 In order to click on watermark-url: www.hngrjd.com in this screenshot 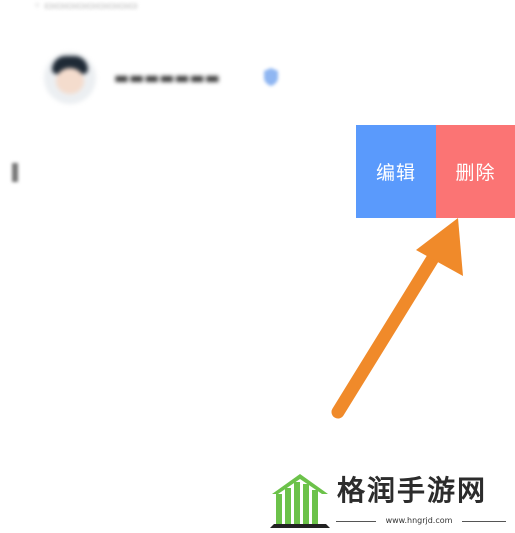, I will do `click(419, 520)`.